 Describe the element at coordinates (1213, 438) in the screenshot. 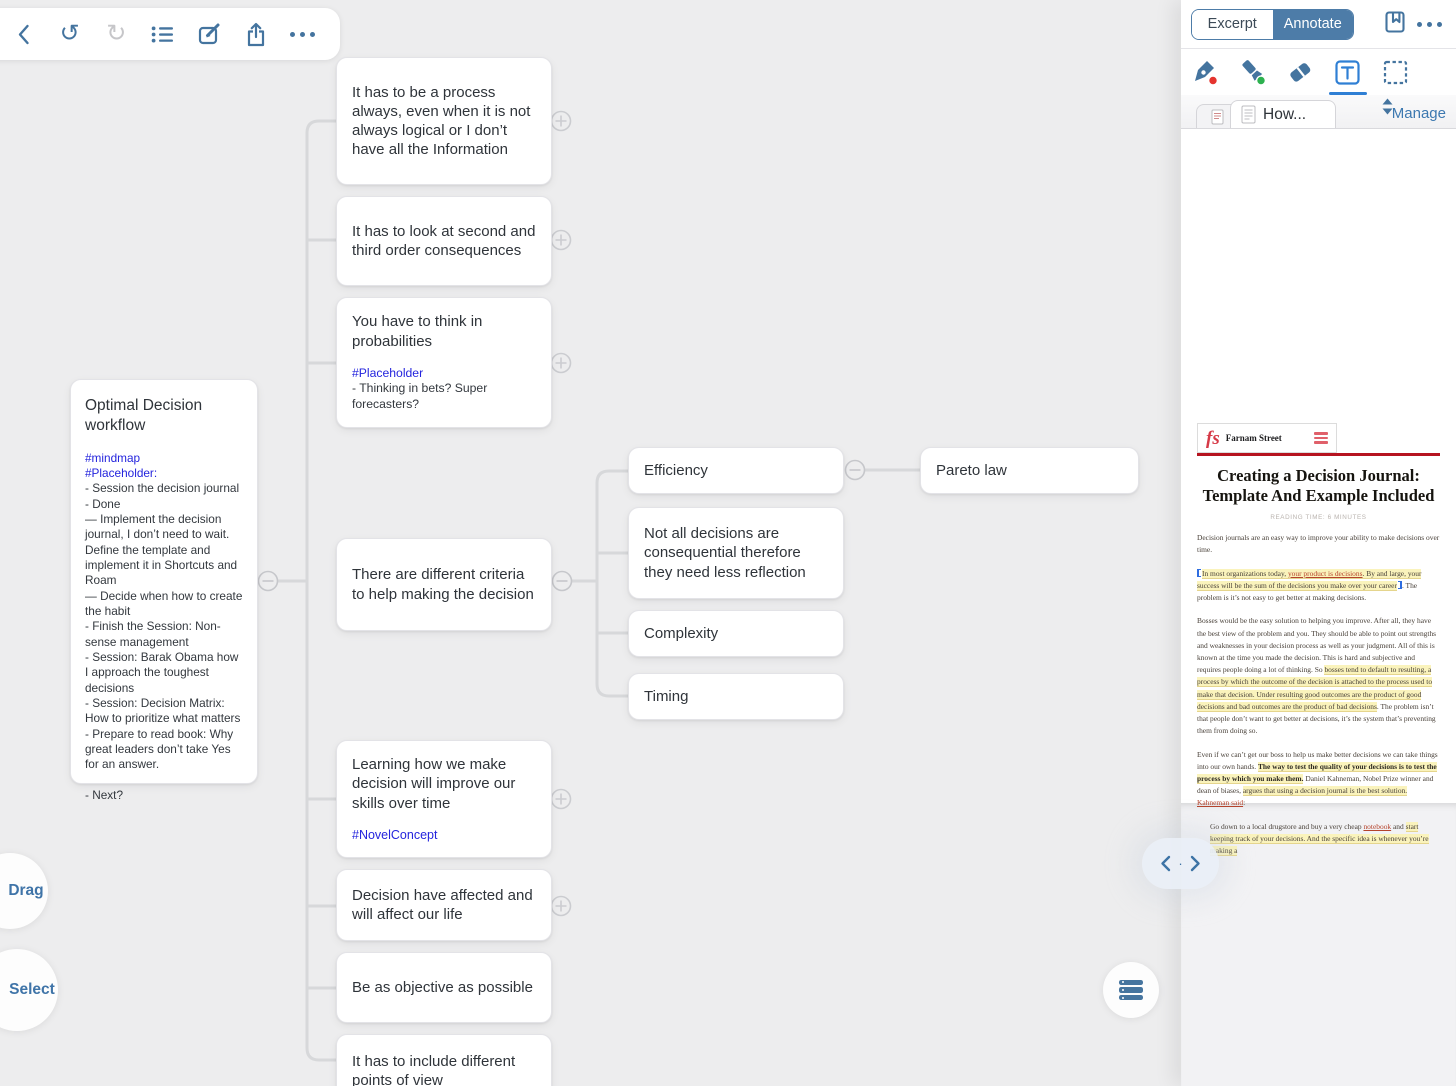

I see `site-logo: fs` at that location.